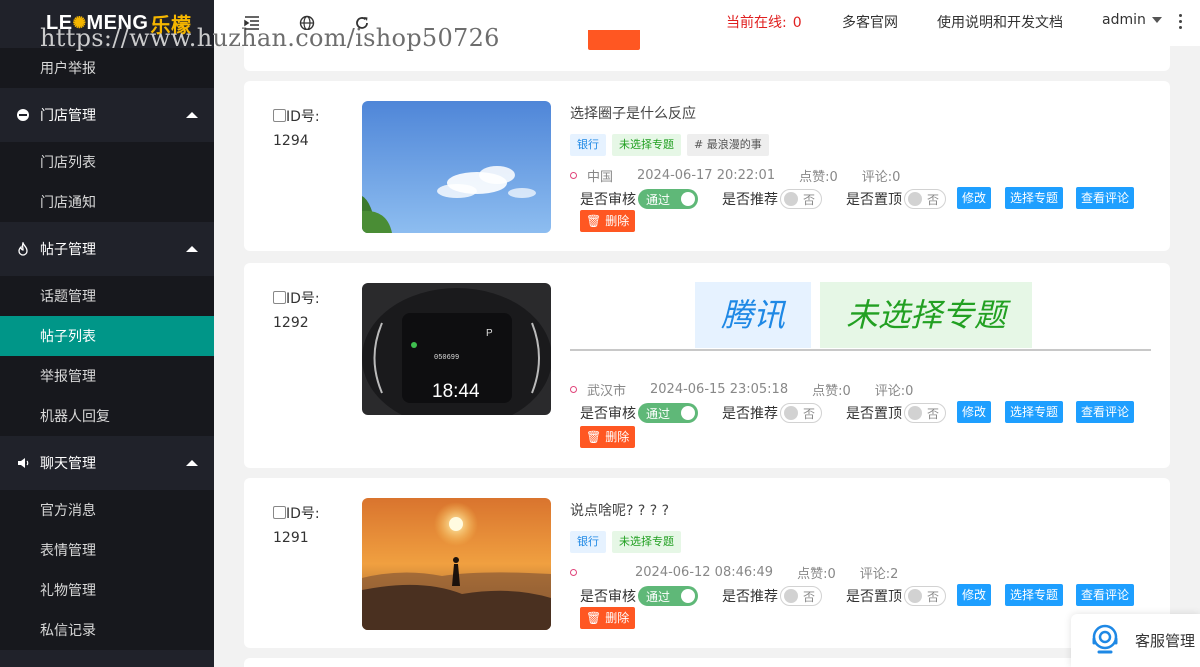 The image size is (1200, 667). Describe the element at coordinates (446, 358) in the screenshot. I see `dash-odometer: 050699` at that location.